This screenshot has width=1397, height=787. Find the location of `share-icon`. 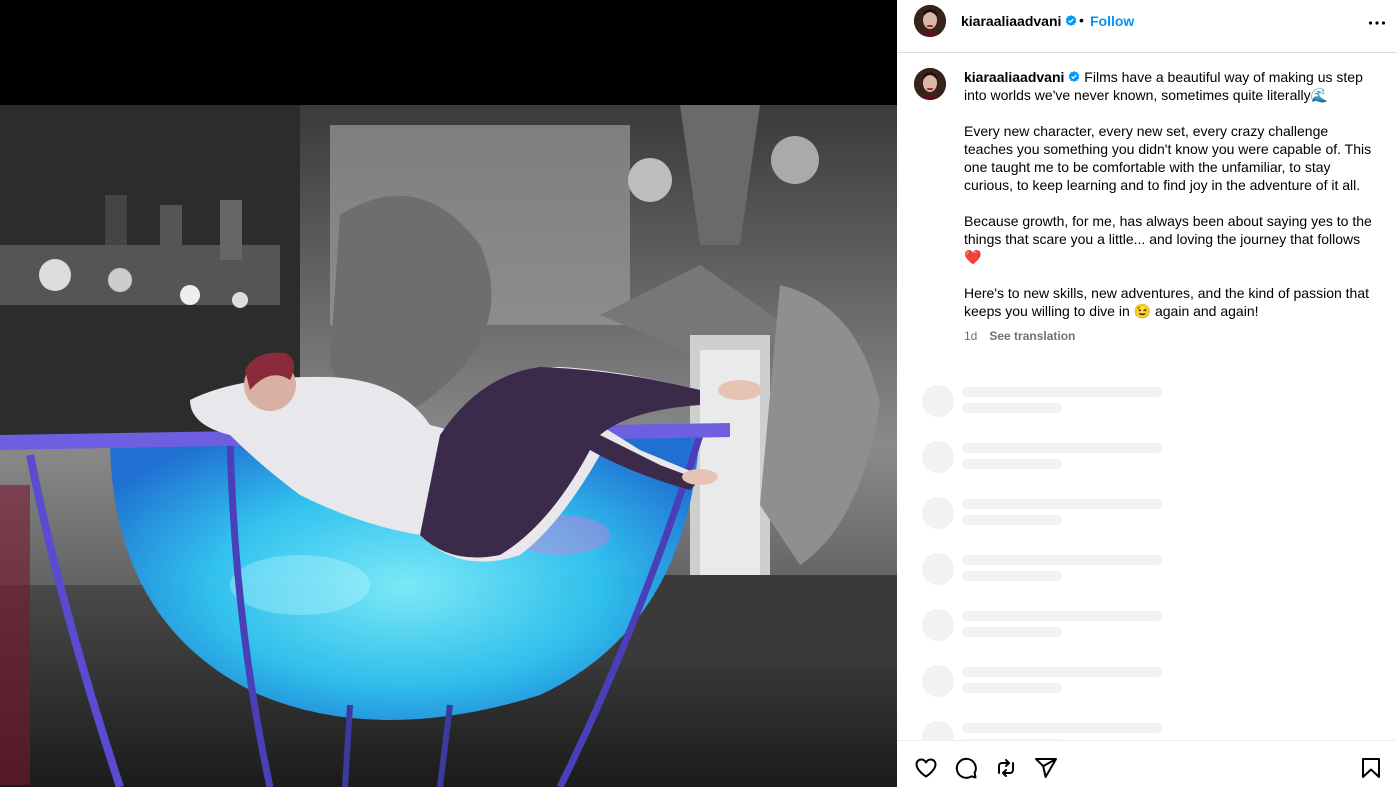

share-icon is located at coordinates (1046, 768).